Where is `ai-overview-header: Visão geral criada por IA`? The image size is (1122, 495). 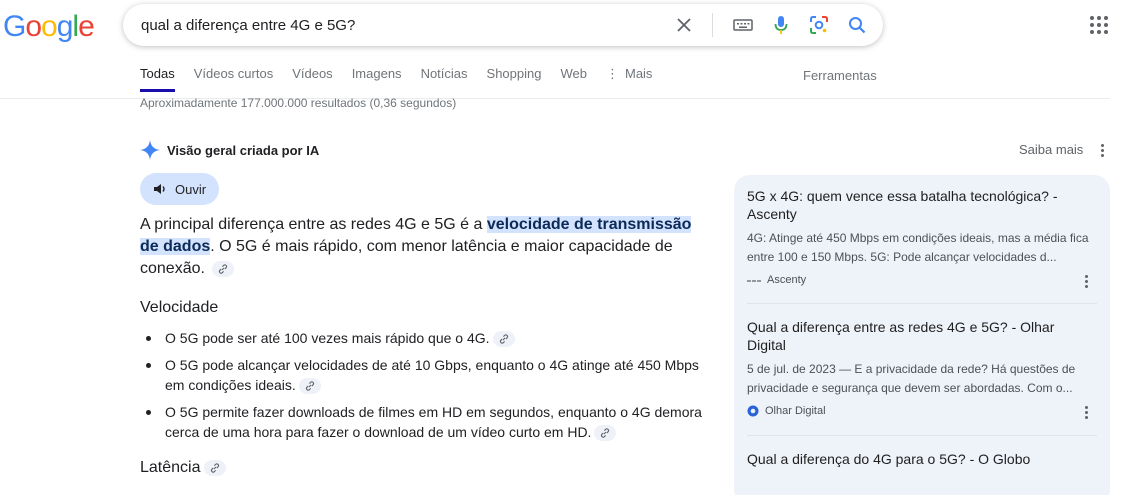 ai-overview-header: Visão geral criada por IA is located at coordinates (229, 150).